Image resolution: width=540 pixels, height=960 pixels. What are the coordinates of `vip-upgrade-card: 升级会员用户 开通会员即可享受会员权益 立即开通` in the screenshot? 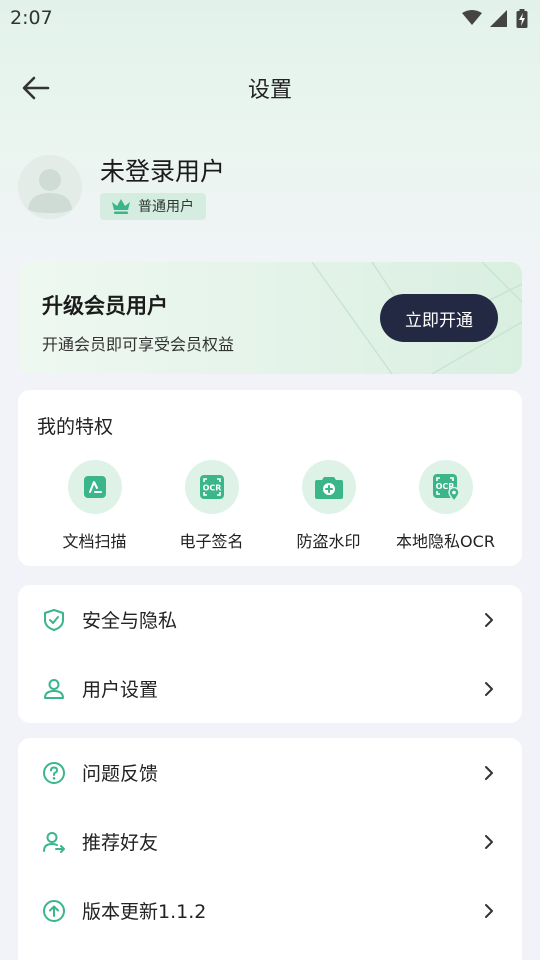 It's located at (270, 318).